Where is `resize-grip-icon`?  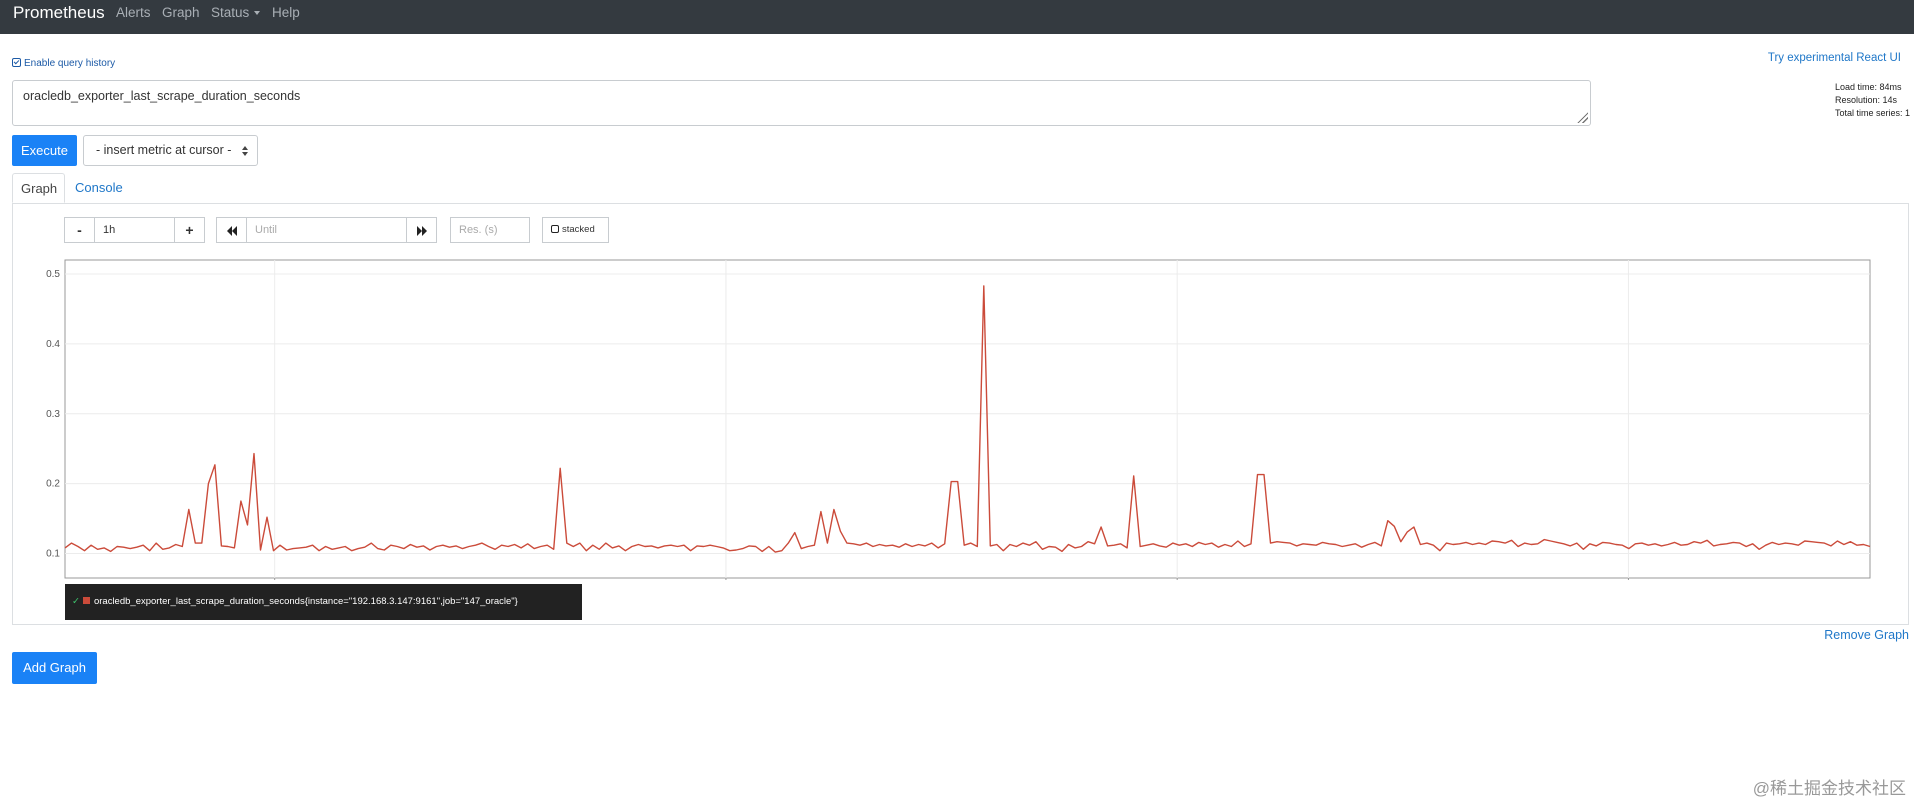 resize-grip-icon is located at coordinates (1582, 117).